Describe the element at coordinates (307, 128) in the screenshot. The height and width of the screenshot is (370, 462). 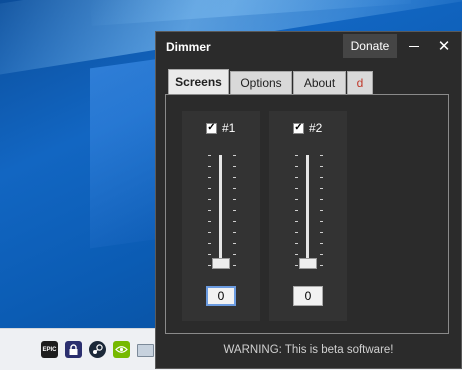
I see `screen-toggle-row: ✓ #2` at that location.